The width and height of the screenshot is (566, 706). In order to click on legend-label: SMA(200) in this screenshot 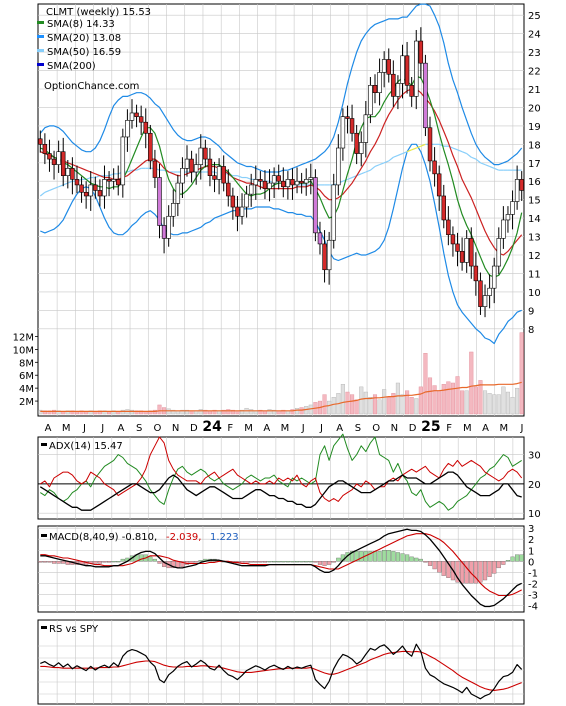, I will do `click(71, 66)`.